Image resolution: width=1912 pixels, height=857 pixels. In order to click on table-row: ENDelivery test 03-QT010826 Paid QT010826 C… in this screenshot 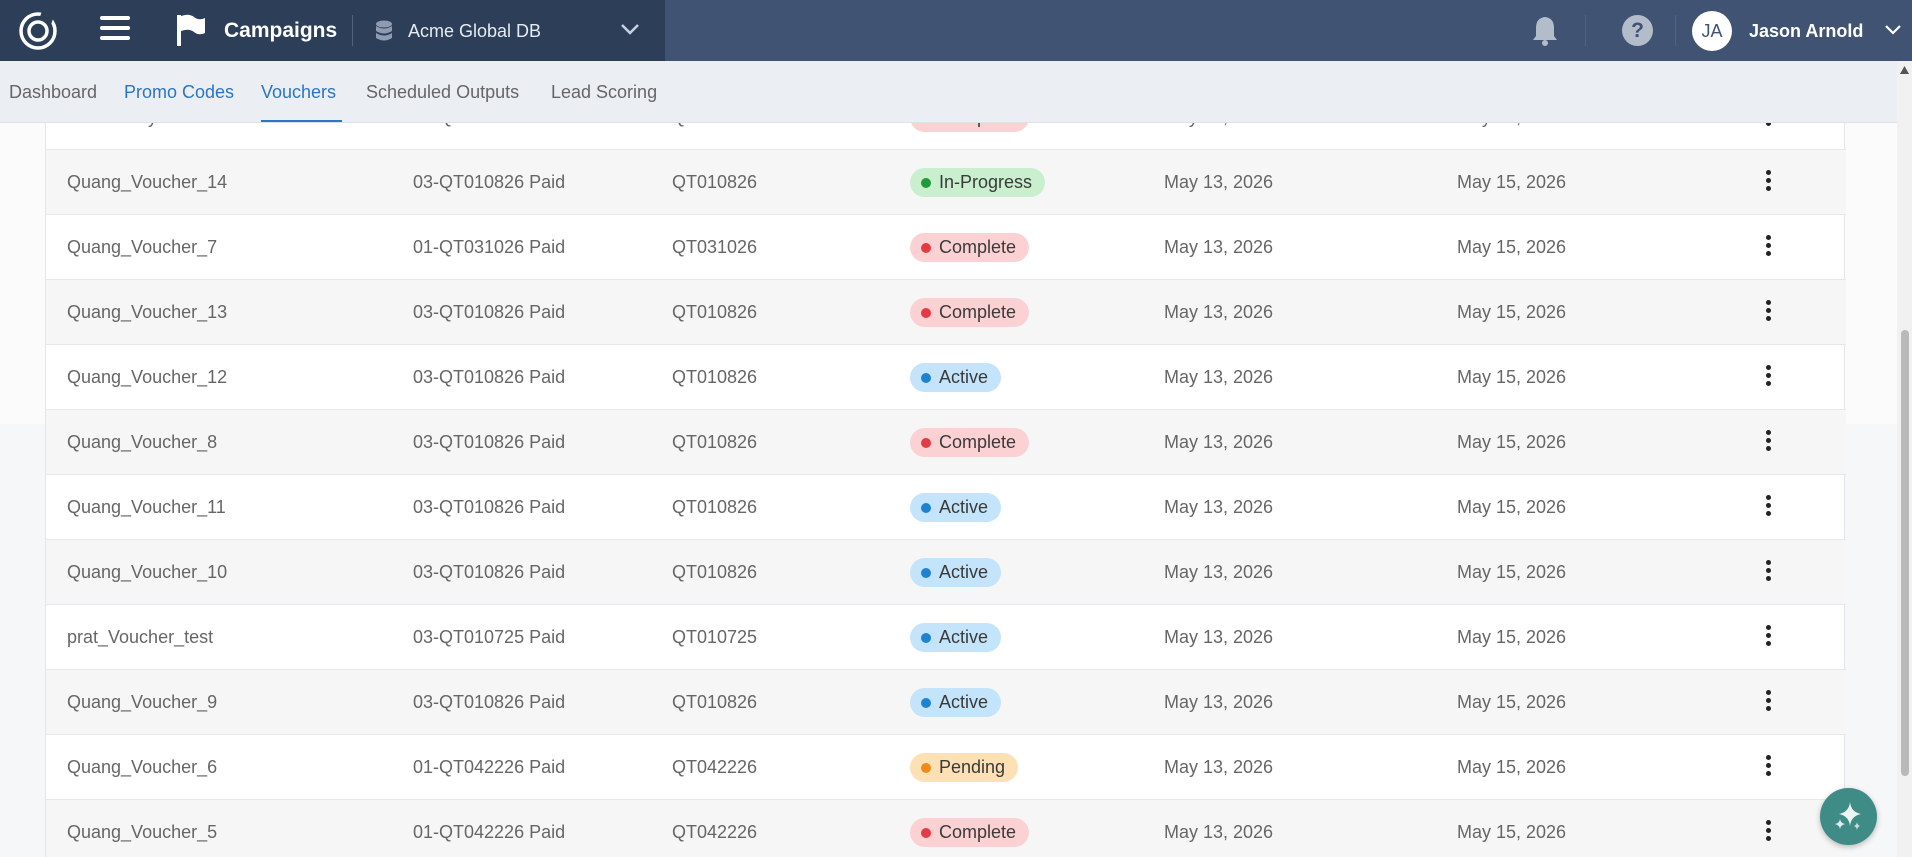, I will do `click(946, 136)`.